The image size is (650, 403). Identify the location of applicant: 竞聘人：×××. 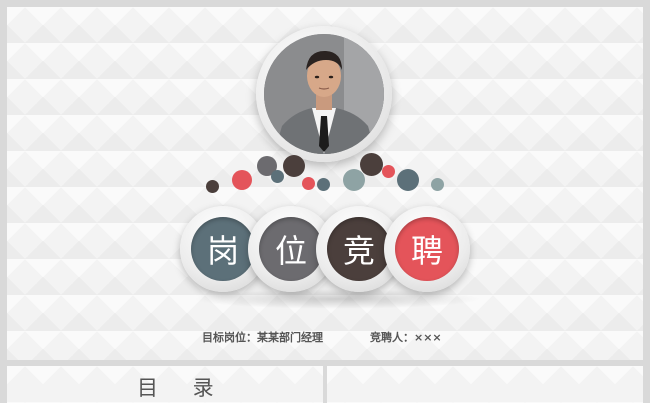
(406, 337).